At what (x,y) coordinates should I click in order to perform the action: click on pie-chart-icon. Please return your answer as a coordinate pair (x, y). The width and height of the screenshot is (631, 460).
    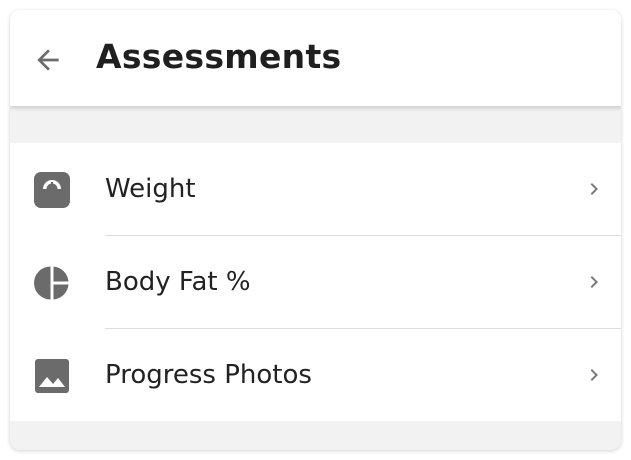
    Looking at the image, I should click on (51, 283).